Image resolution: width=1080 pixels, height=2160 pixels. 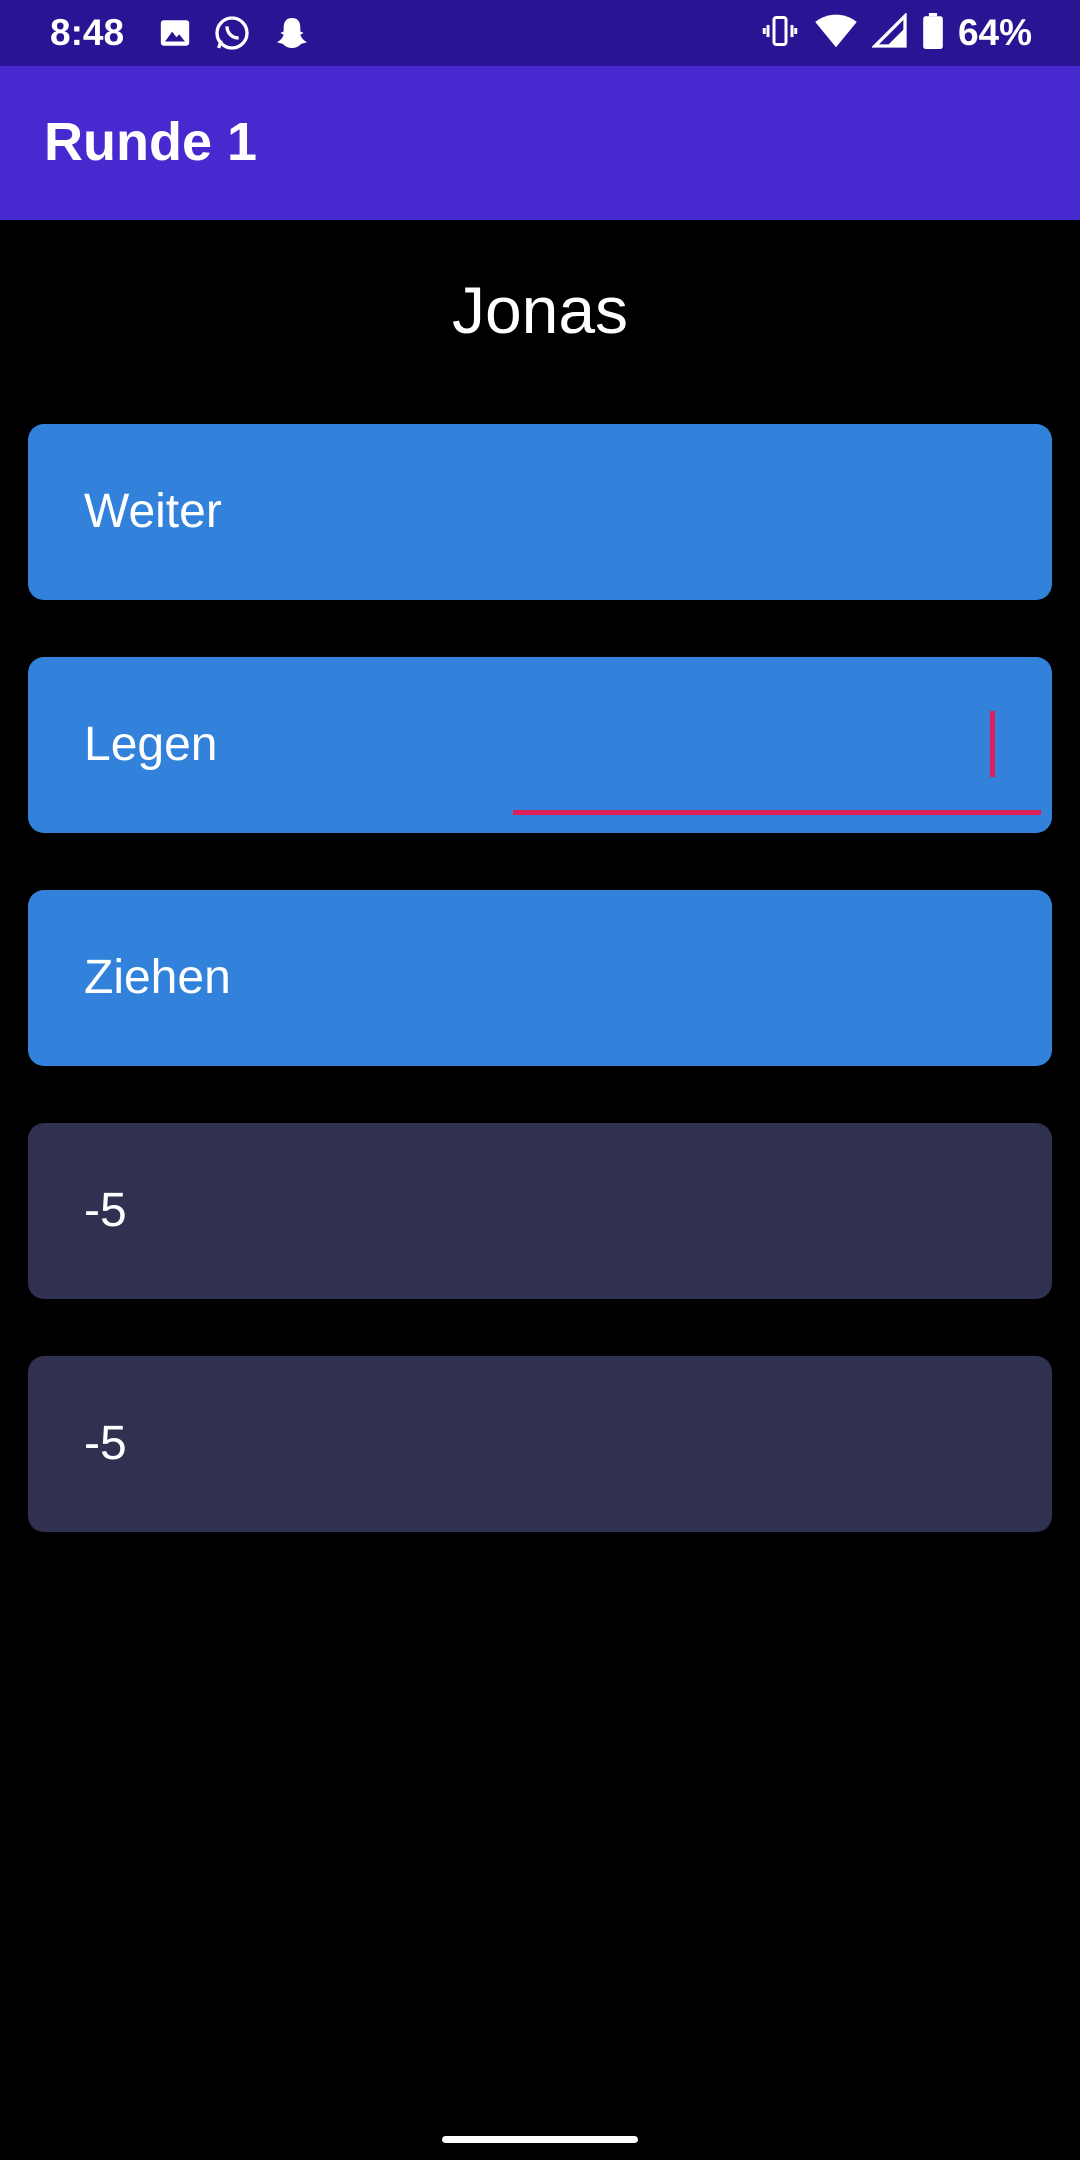 I want to click on ziehen-field: Ziehen, so click(x=540, y=978).